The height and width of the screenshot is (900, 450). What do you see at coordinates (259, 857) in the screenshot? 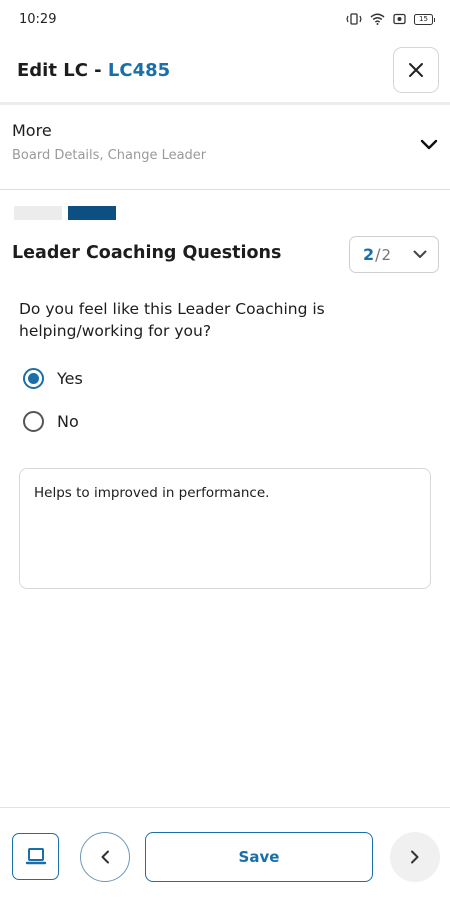
I see `save-button: Save` at bounding box center [259, 857].